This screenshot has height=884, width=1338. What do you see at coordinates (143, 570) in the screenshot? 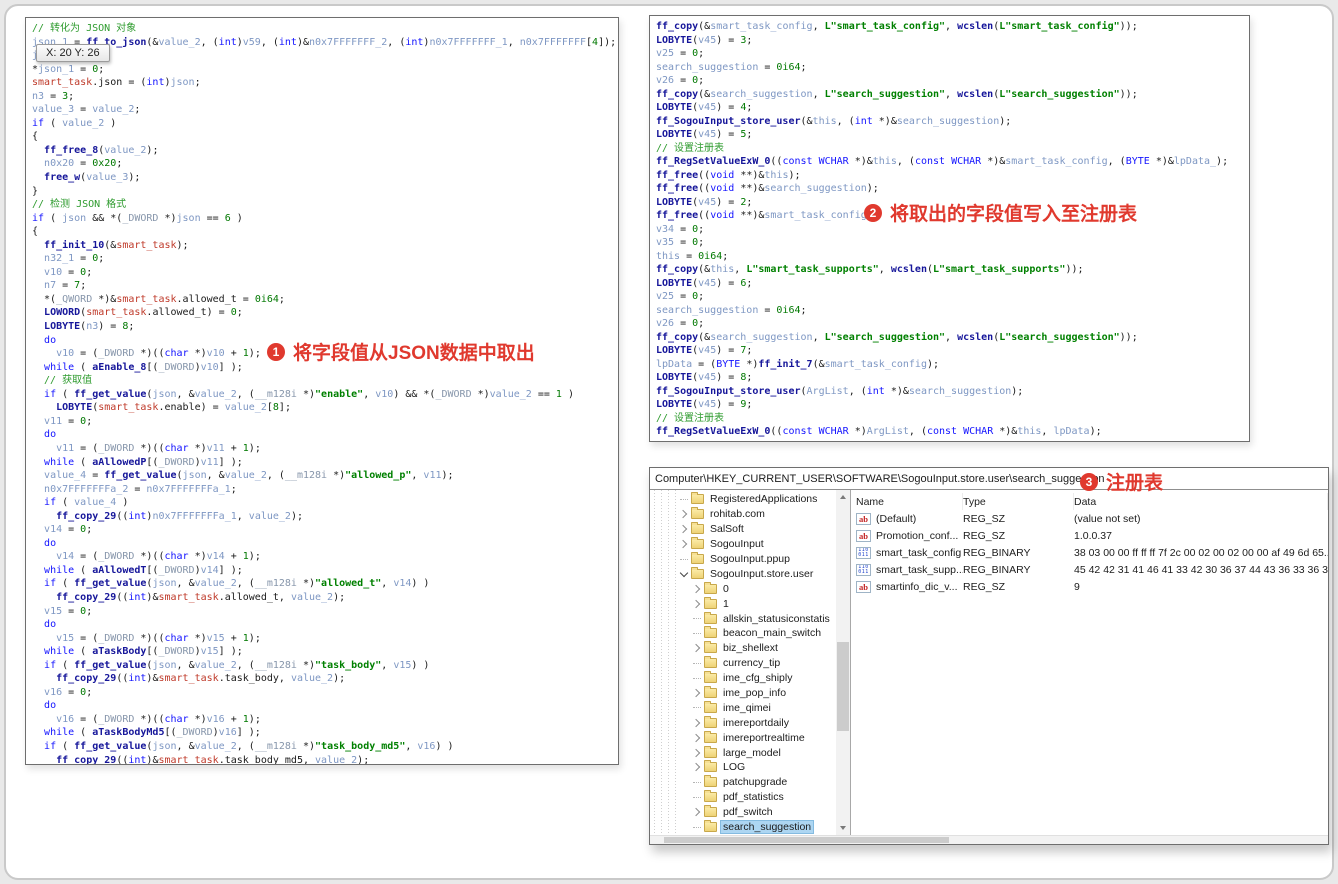
I see `code-line: while ( aAllowedT[(_DWORD)v14] );` at bounding box center [143, 570].